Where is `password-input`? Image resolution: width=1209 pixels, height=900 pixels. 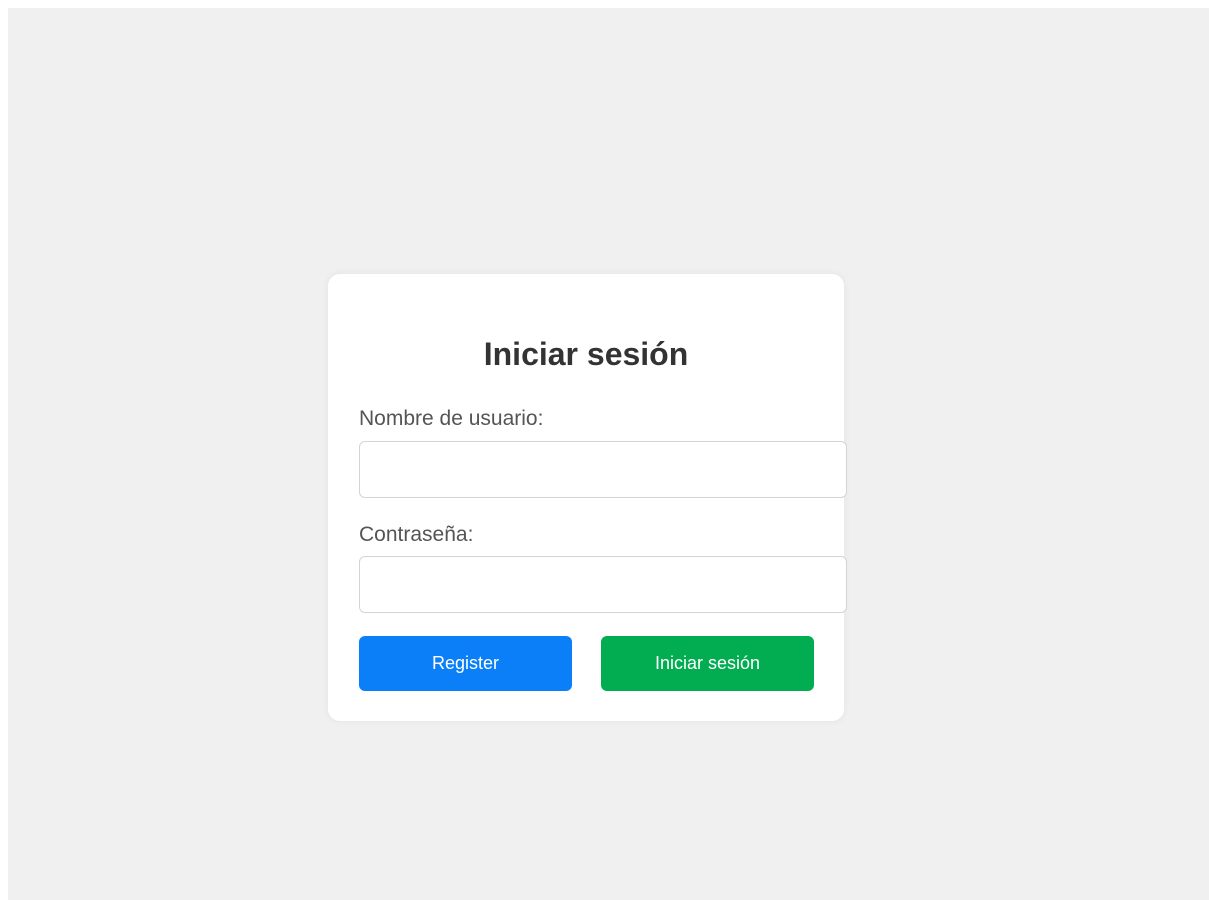 password-input is located at coordinates (603, 584).